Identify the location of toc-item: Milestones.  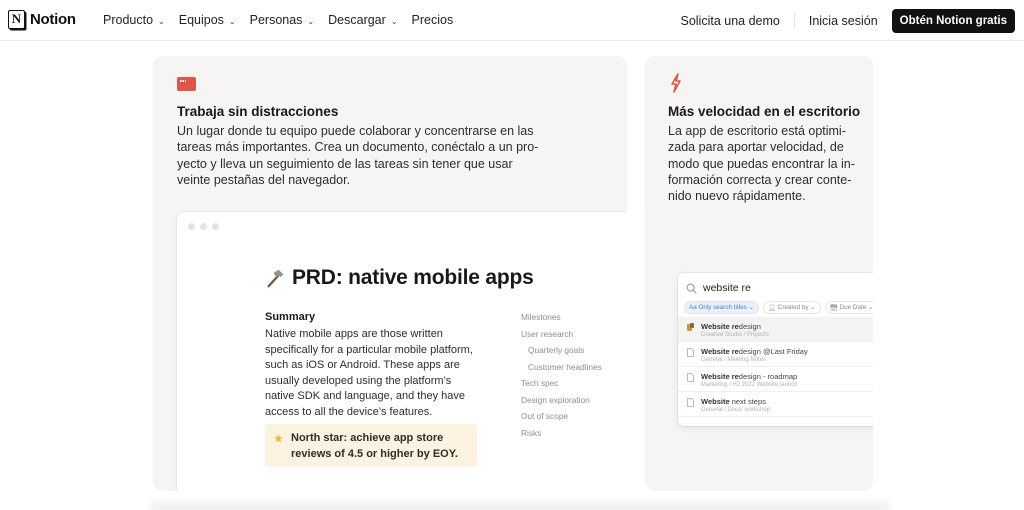
(561, 319).